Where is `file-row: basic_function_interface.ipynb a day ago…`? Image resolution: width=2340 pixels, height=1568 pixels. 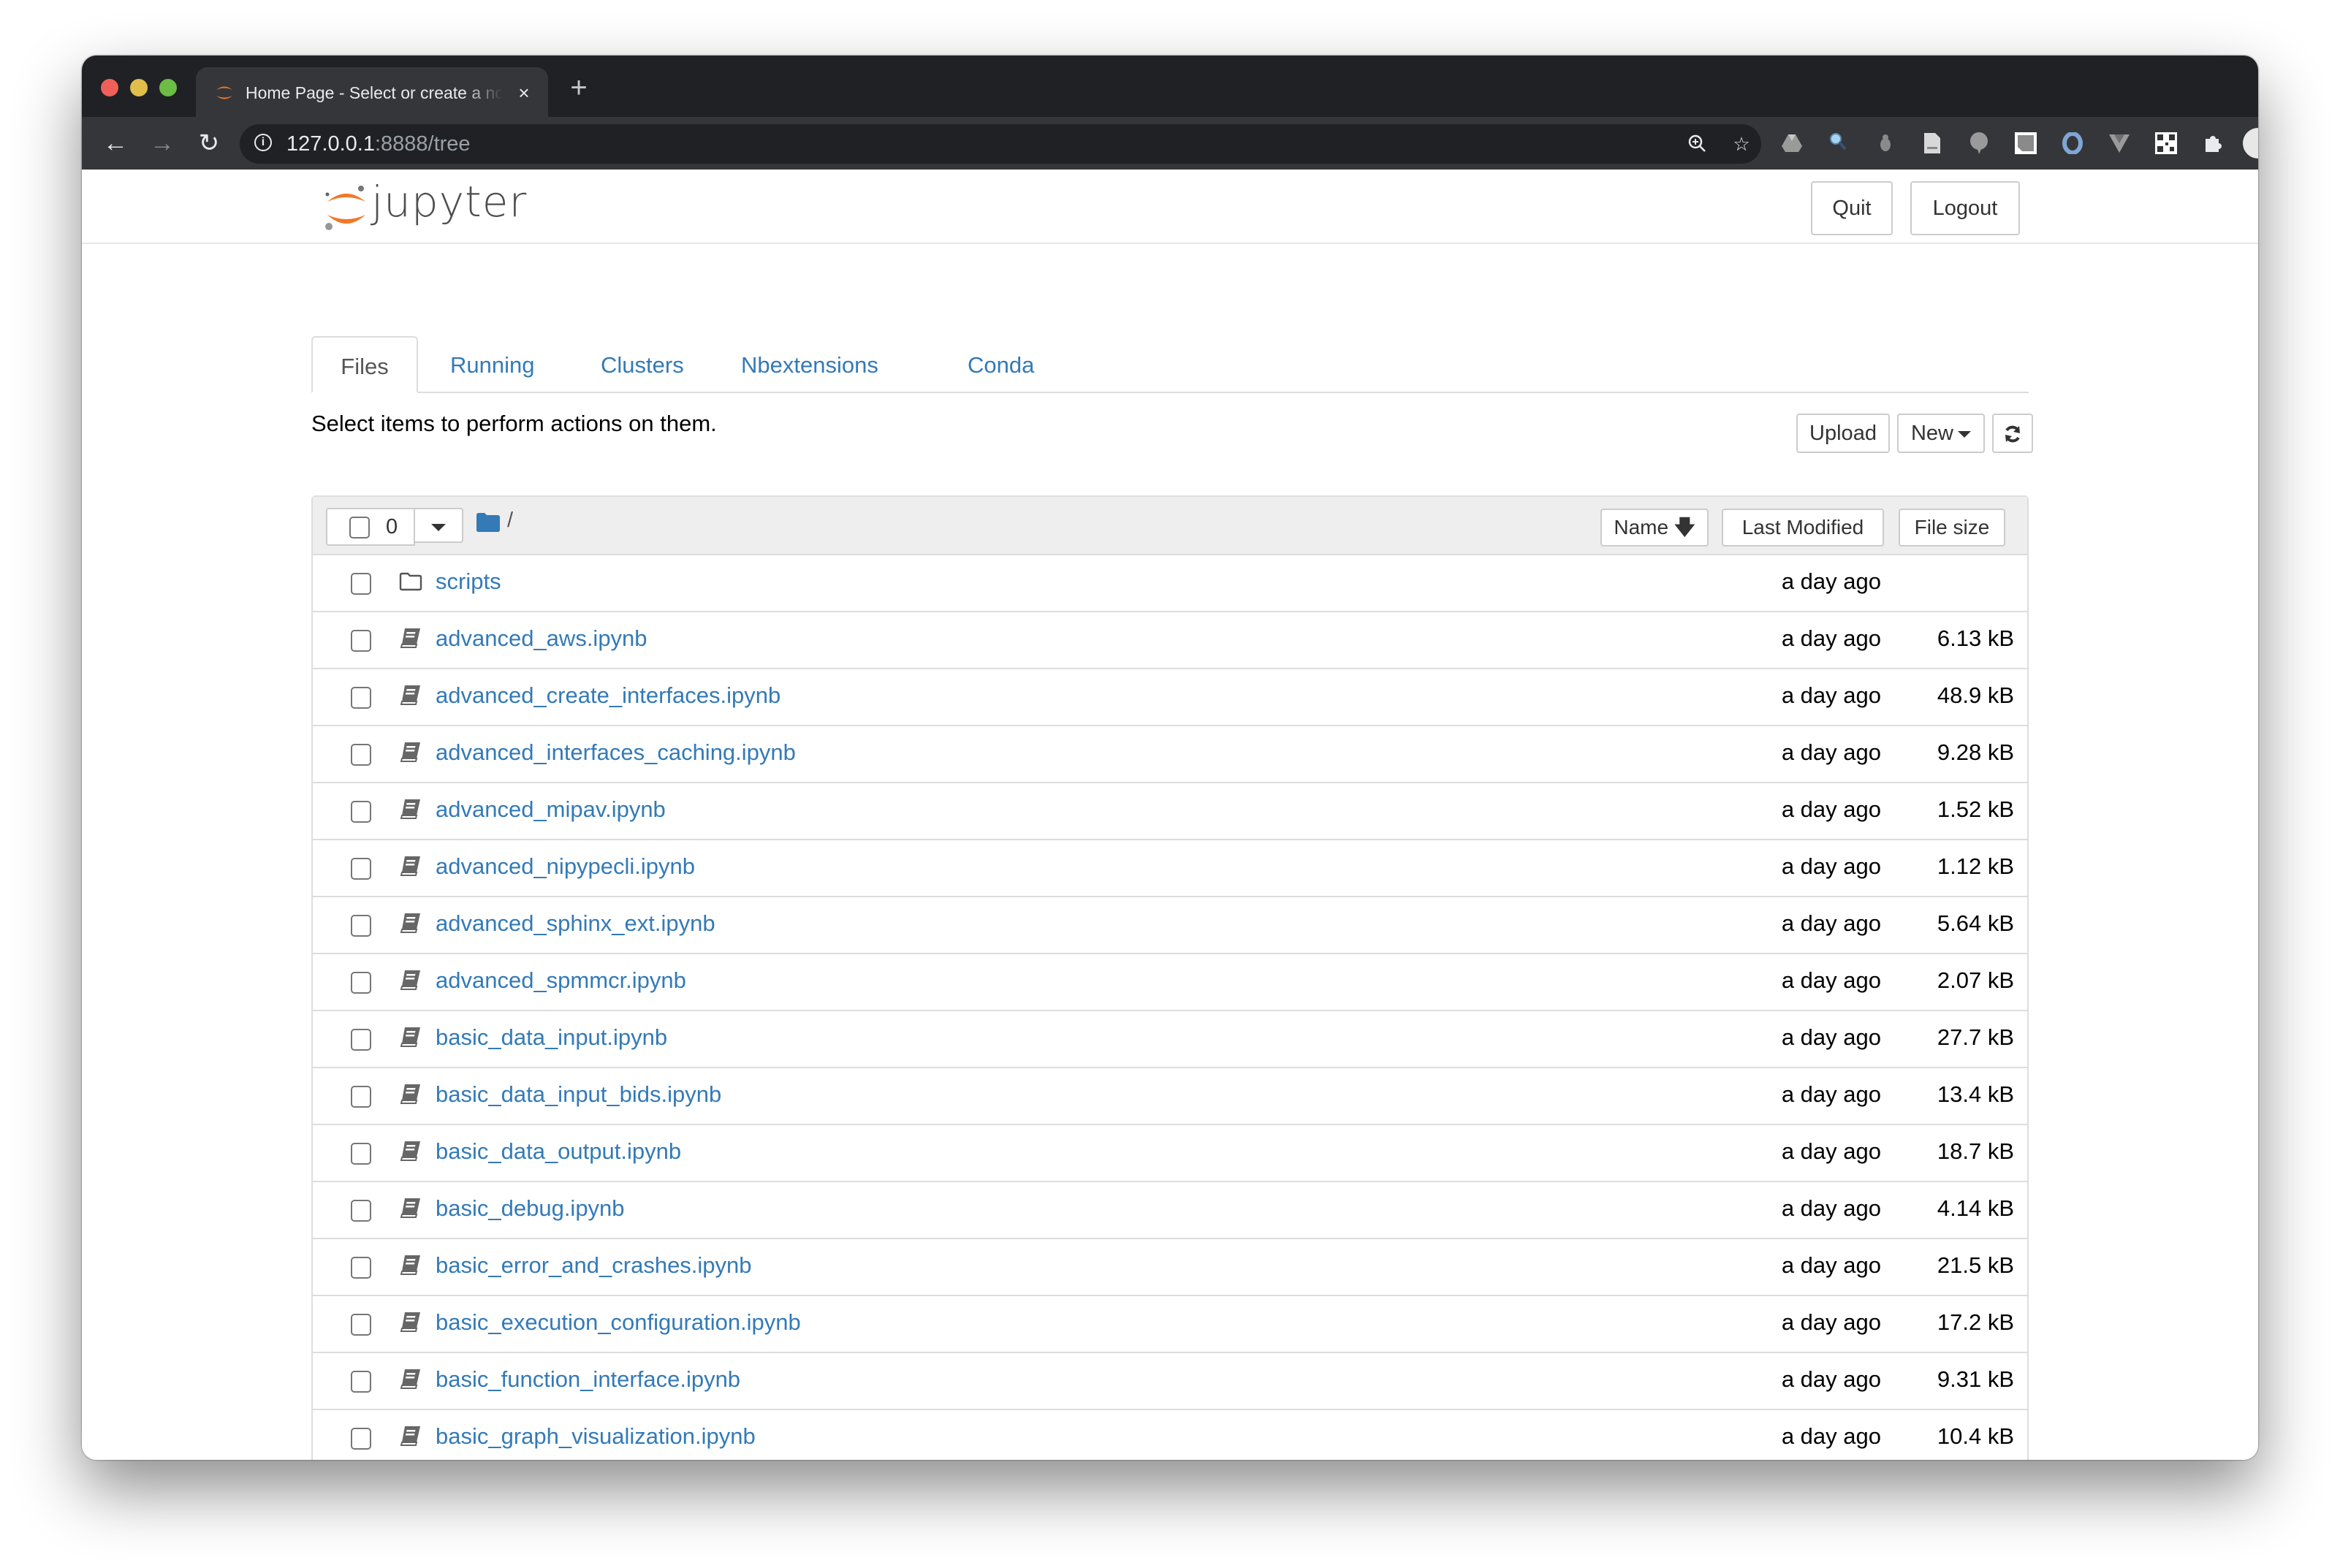
file-row: basic_function_interface.ipynb a day ago… is located at coordinates (1170, 1381).